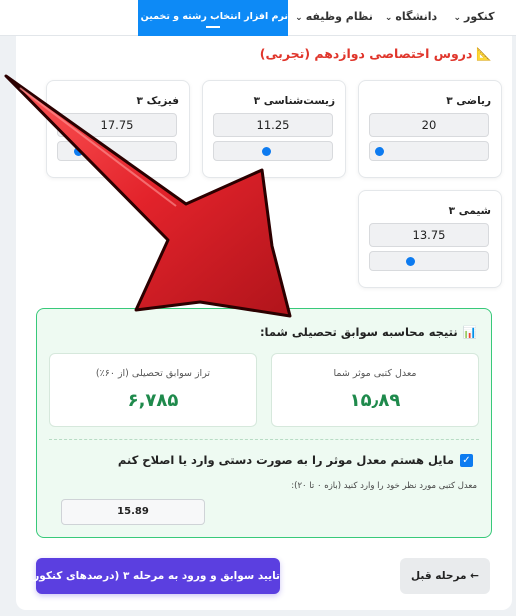 Image resolution: width=516 pixels, height=616 pixels. I want to click on active-indicator, so click(213, 27).